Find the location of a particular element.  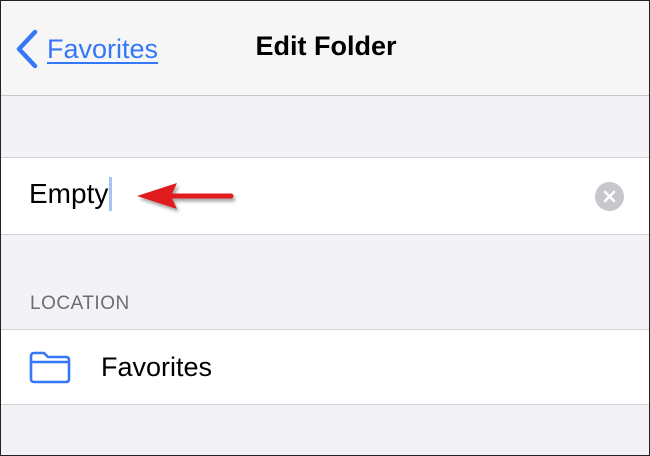

clear-icon is located at coordinates (609, 196).